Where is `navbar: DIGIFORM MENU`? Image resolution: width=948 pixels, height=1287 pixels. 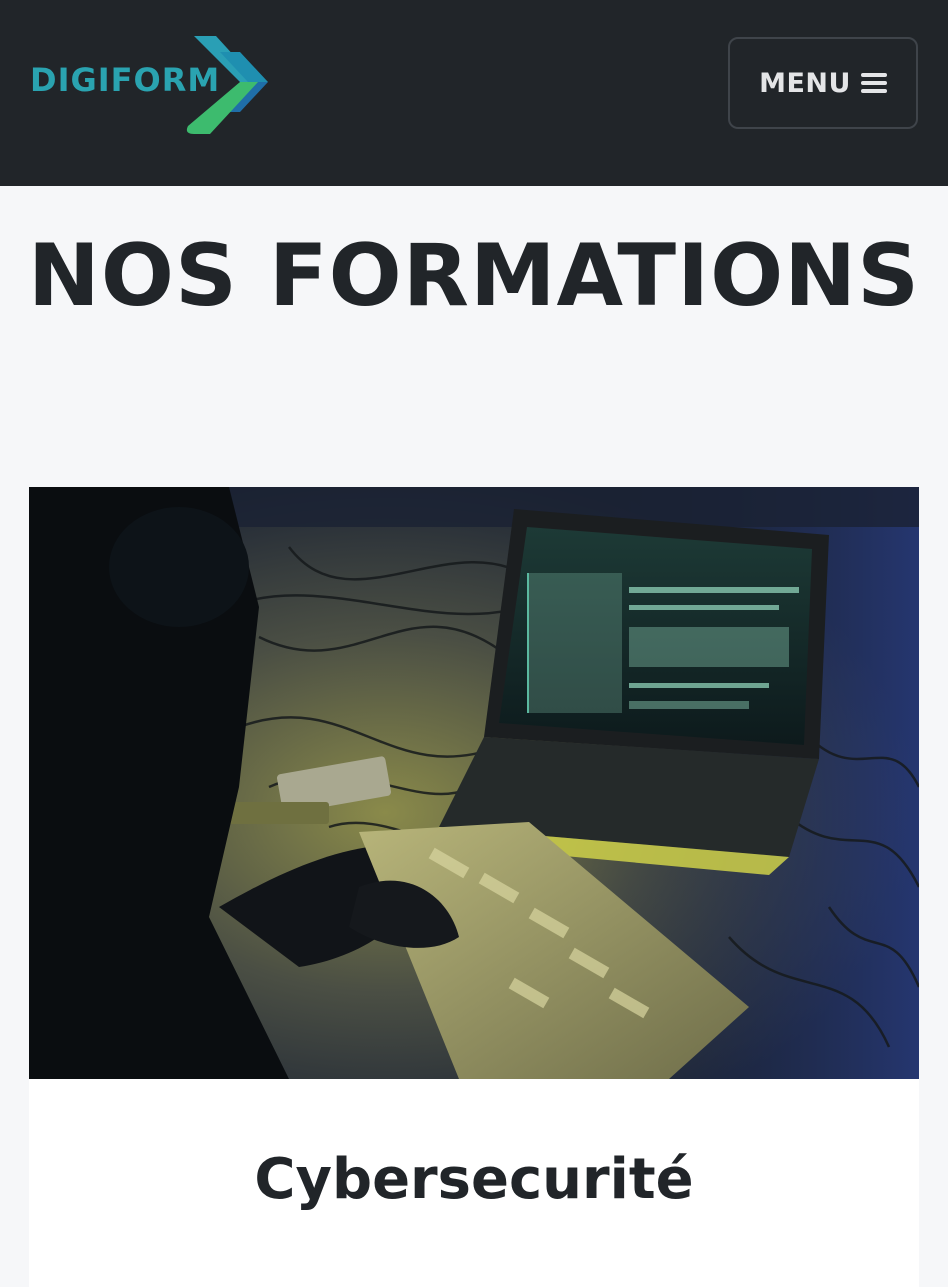
navbar: DIGIFORM MENU is located at coordinates (474, 93).